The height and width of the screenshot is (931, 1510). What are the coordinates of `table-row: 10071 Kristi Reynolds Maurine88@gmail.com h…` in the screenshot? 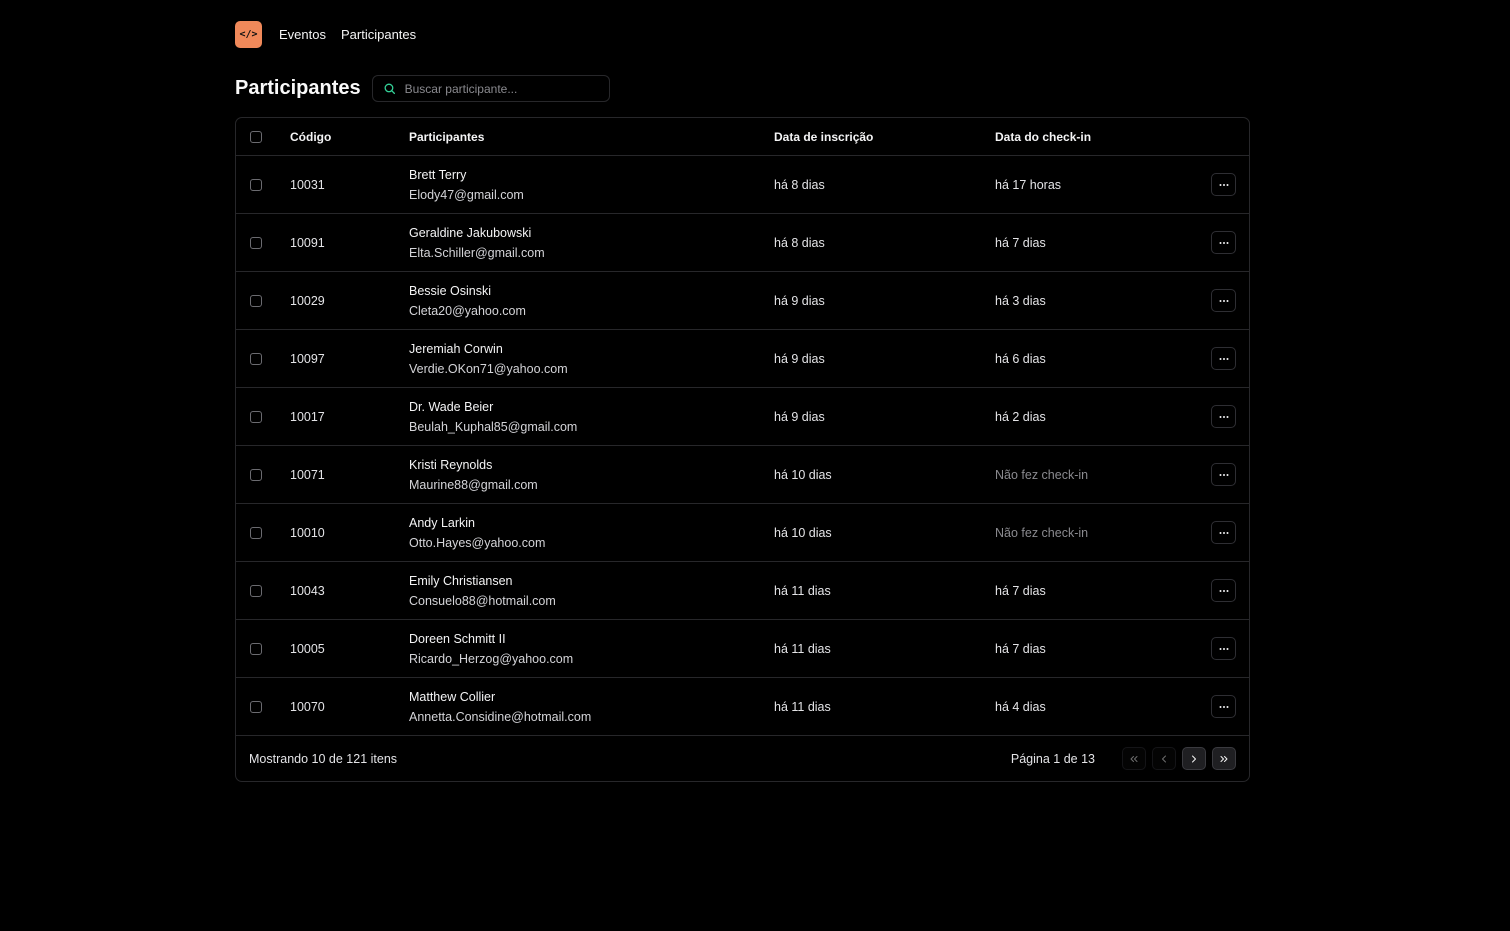 It's located at (742, 475).